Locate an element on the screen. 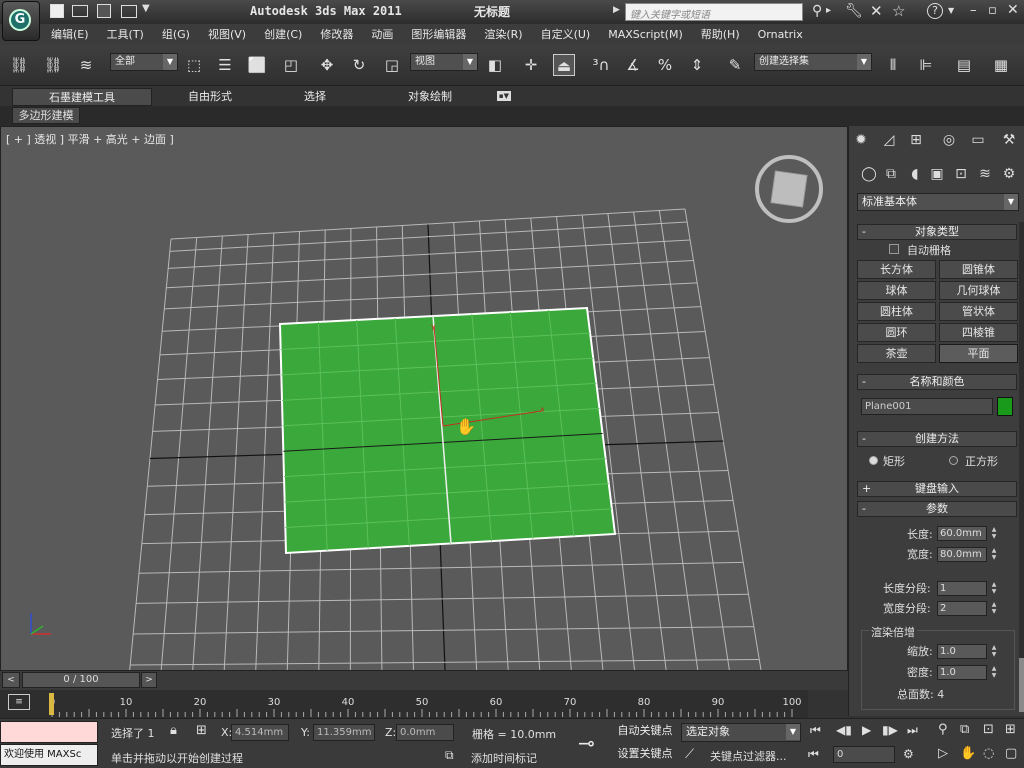 The image size is (1024, 768). wrench-icon: 🔧︎ is located at coordinates (854, 11).